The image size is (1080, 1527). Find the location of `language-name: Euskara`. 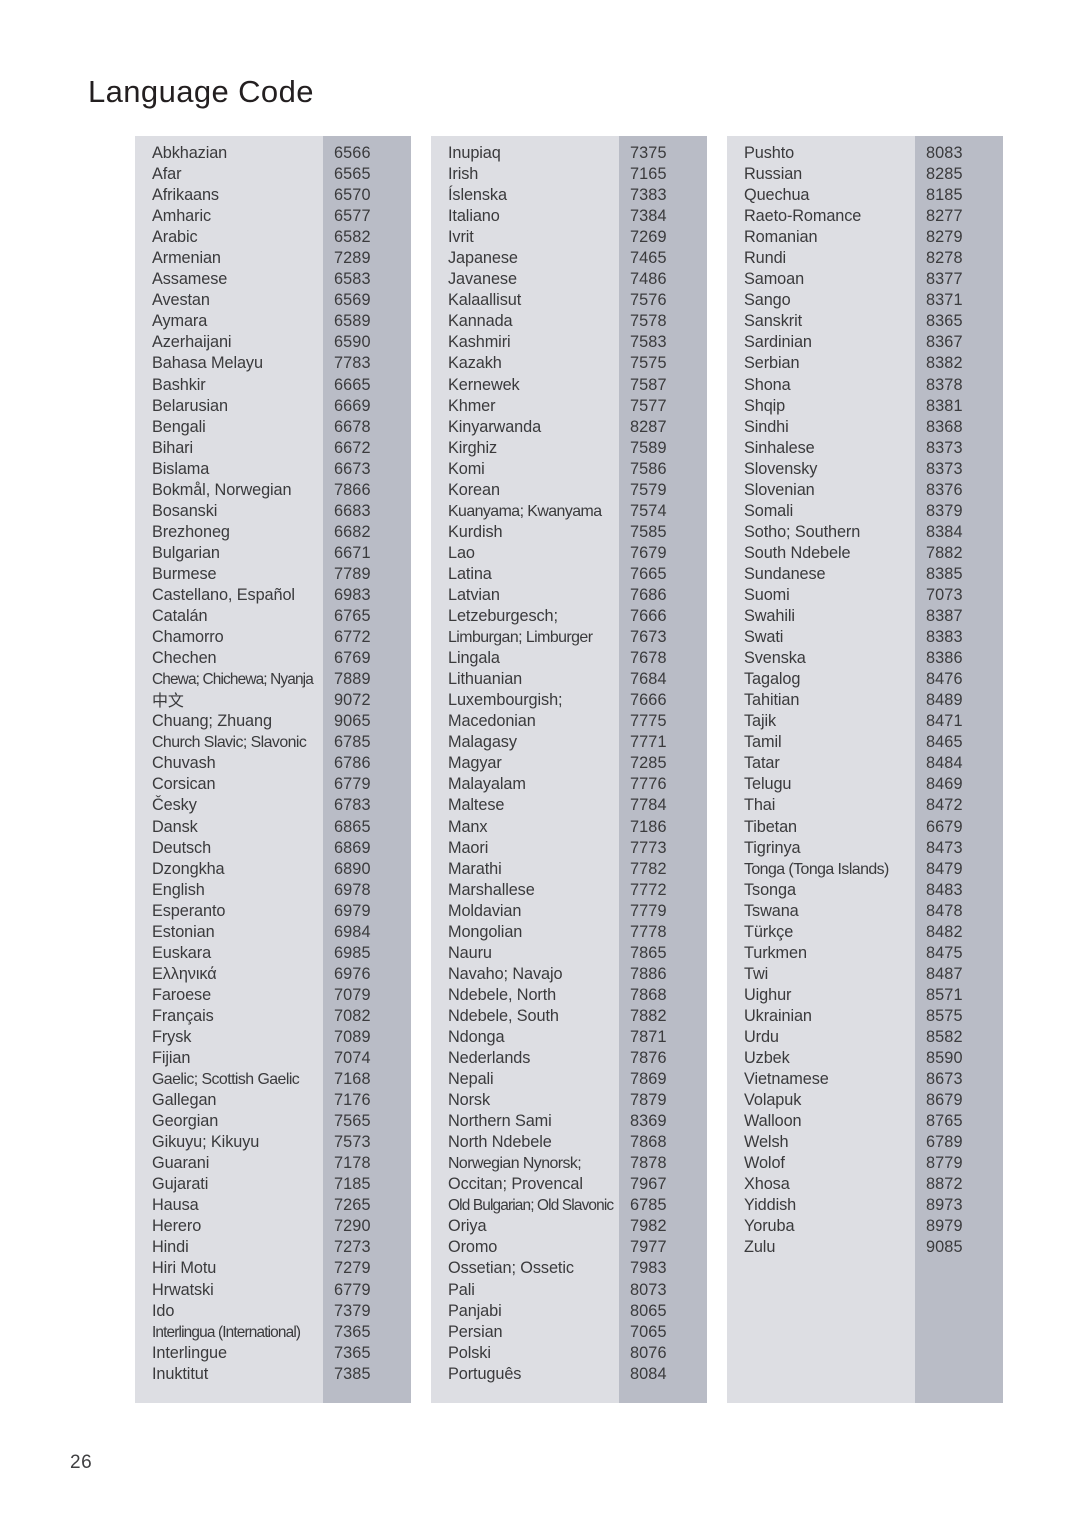

language-name: Euskara is located at coordinates (182, 952).